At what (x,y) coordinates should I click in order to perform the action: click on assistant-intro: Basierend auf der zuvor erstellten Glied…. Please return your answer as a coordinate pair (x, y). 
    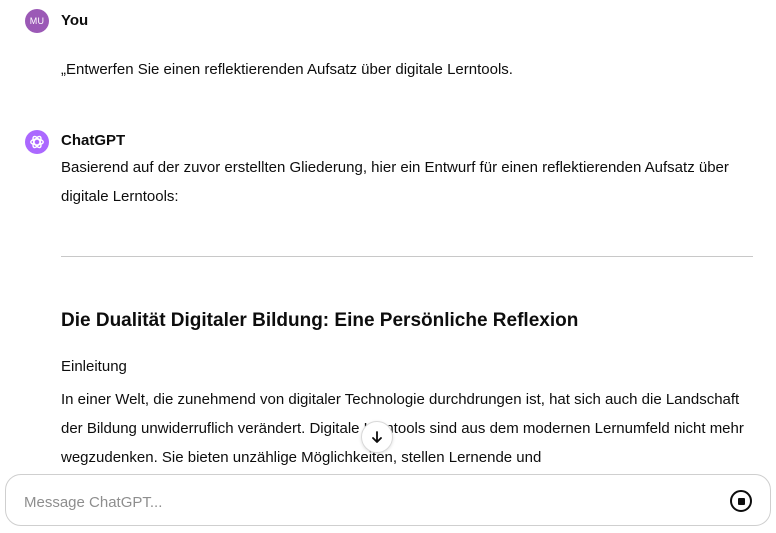
    Looking at the image, I should click on (395, 182).